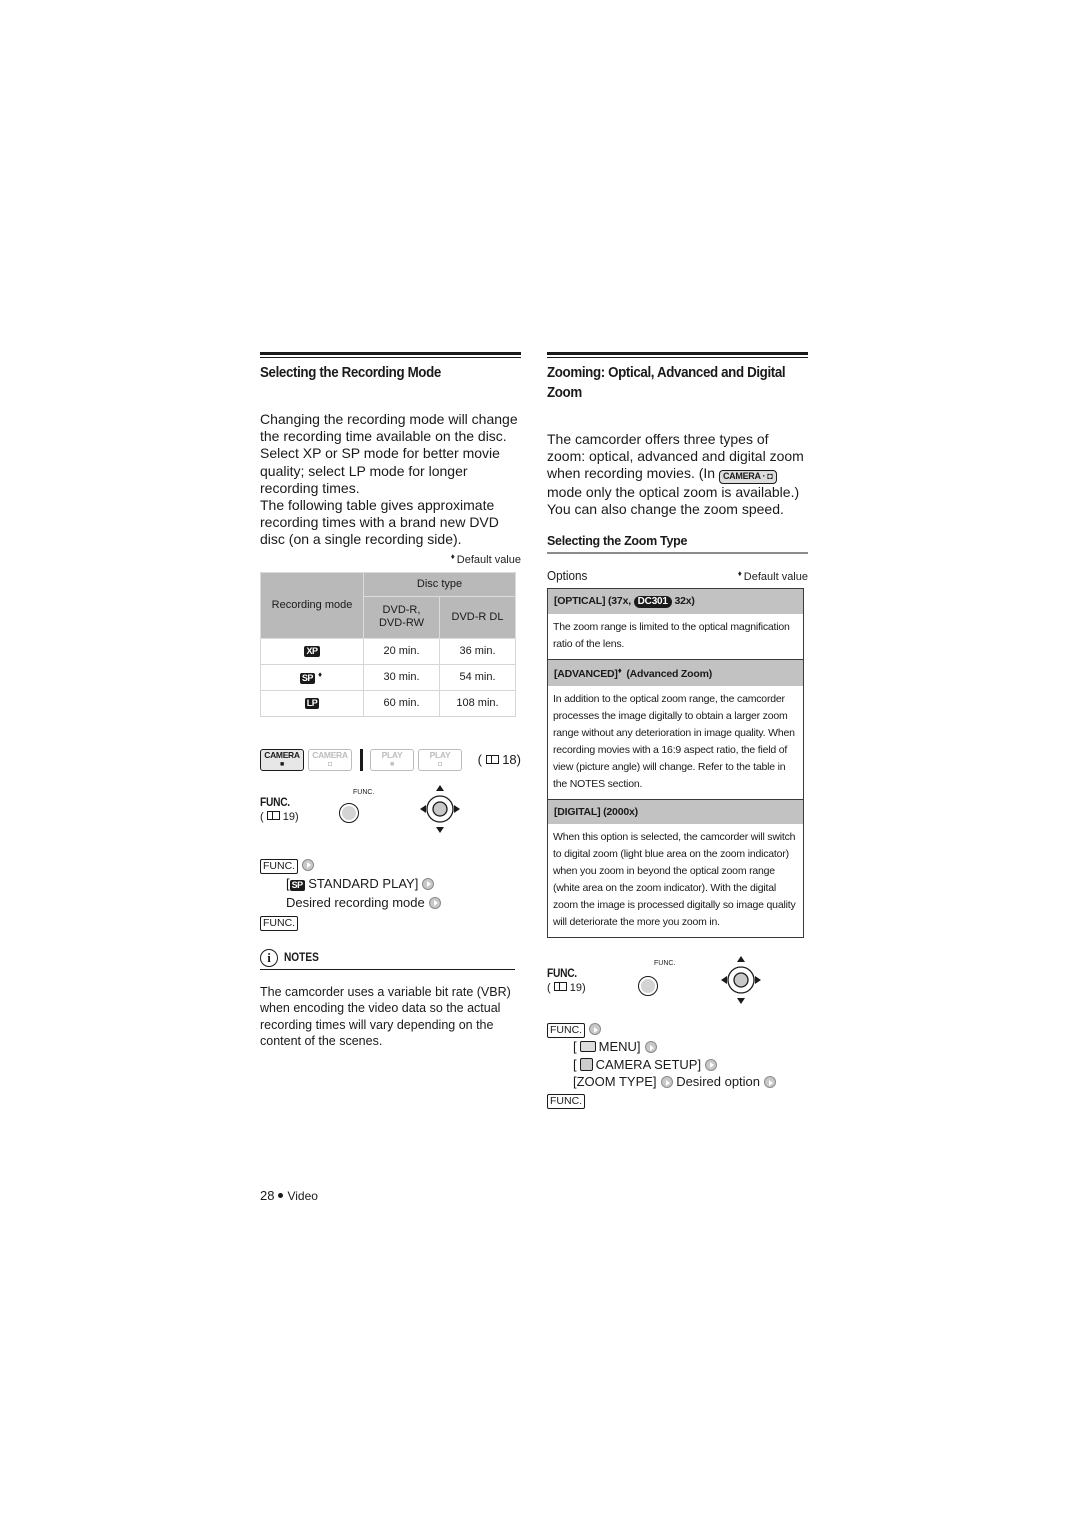  I want to click on lp-mode-icon: LP, so click(312, 704).